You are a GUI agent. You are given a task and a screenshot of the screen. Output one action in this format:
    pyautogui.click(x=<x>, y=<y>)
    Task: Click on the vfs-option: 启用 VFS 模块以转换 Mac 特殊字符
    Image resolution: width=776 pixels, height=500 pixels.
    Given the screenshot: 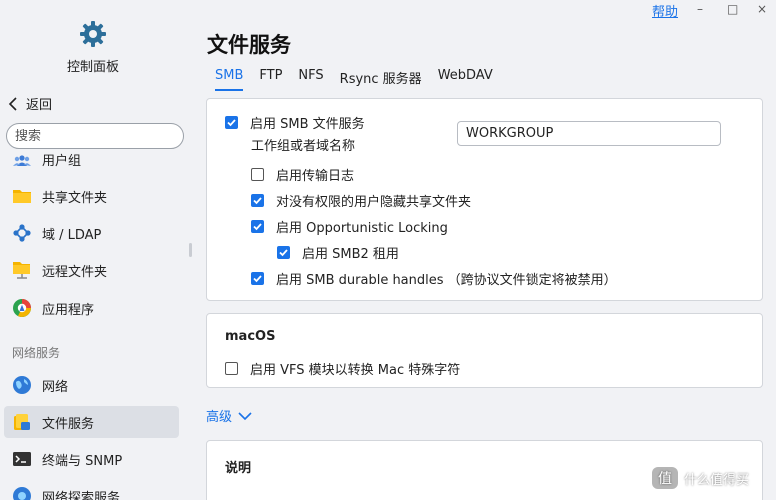 What is the action you would take?
    pyautogui.click(x=342, y=368)
    